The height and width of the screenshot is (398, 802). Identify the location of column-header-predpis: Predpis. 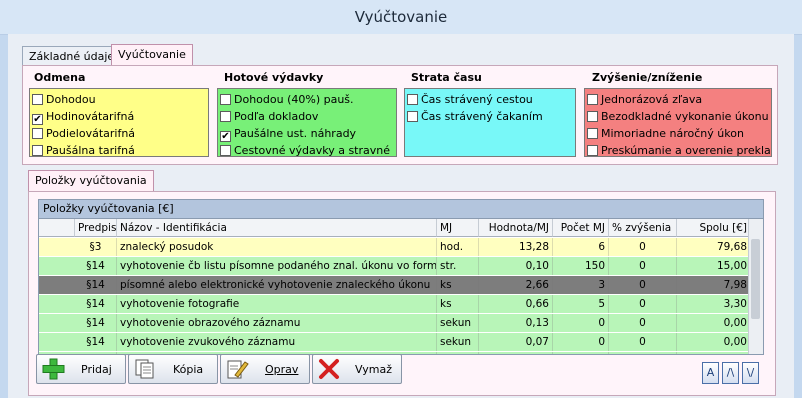
(96, 228).